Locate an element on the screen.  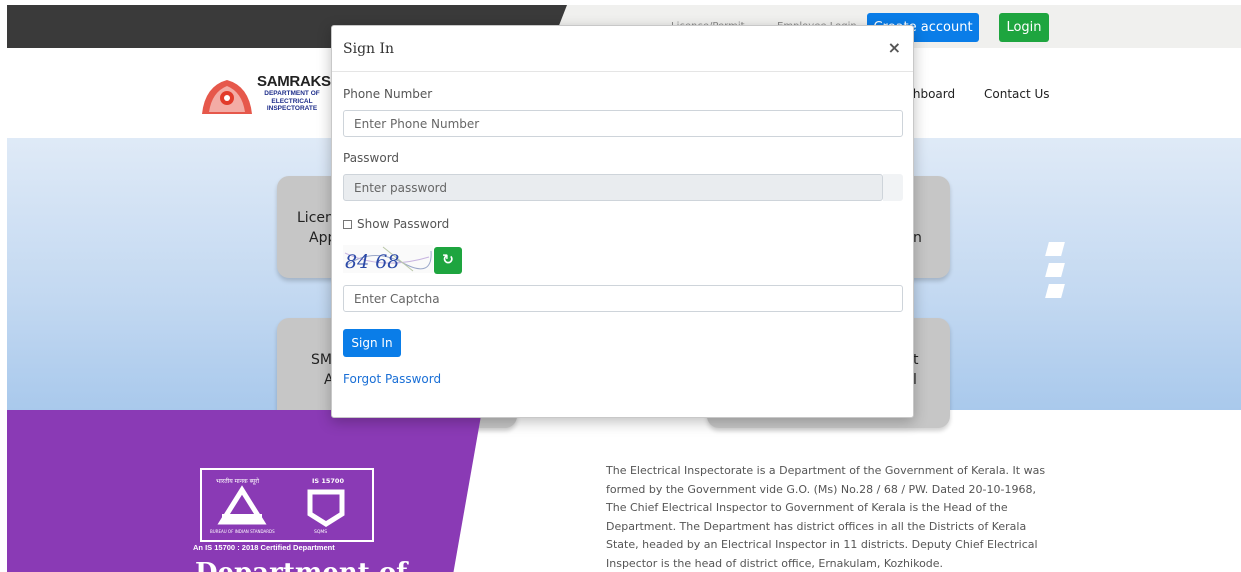
password-input is located at coordinates (613, 187).